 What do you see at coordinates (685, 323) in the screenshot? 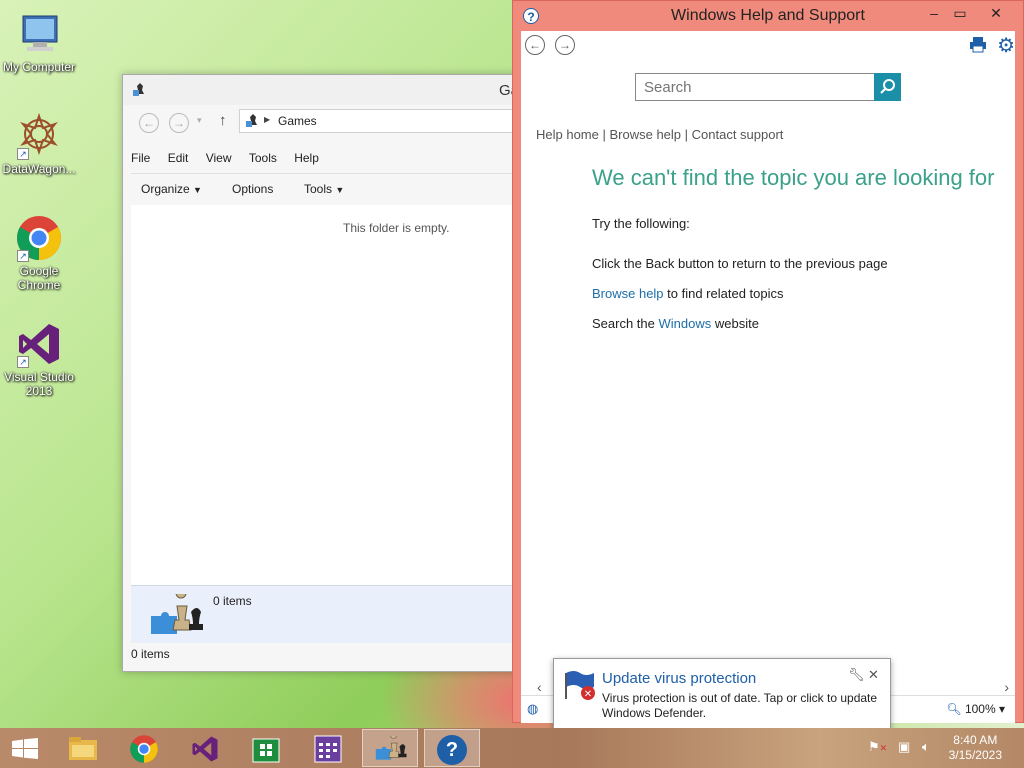
I see `windows-website-link: Windows` at bounding box center [685, 323].